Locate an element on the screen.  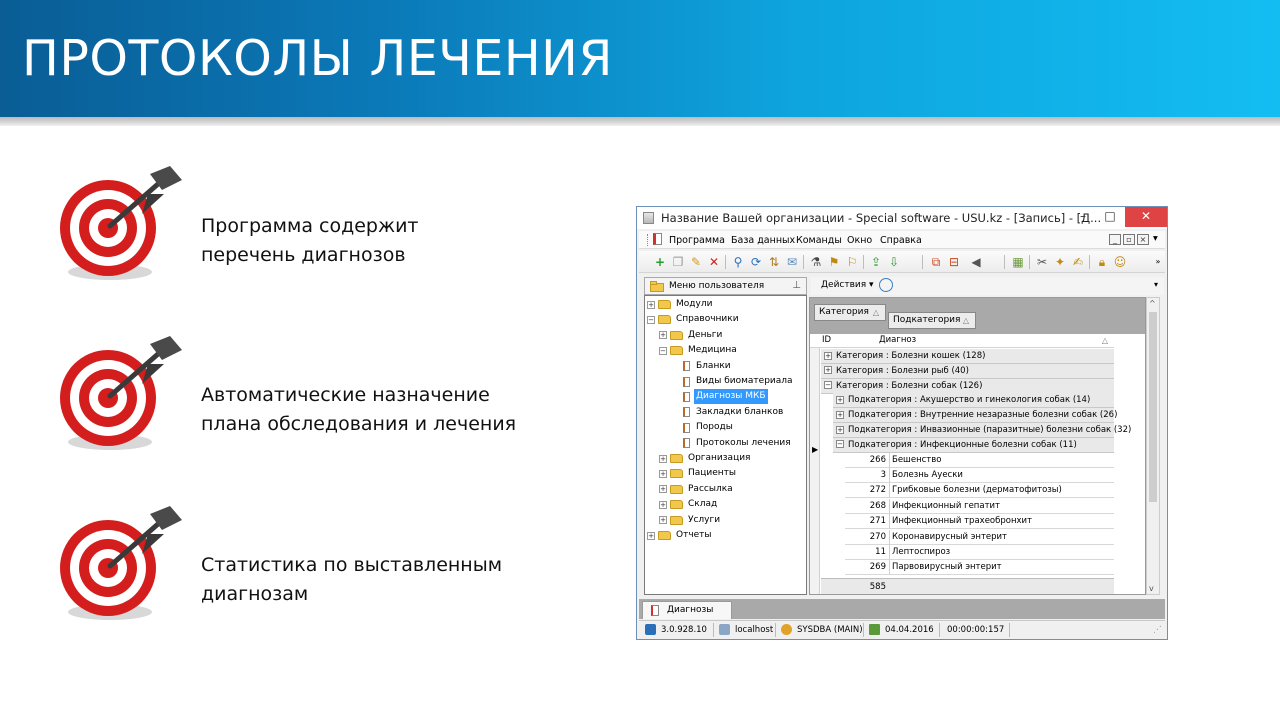
maximize-button: □ is located at coordinates (1110, 217).